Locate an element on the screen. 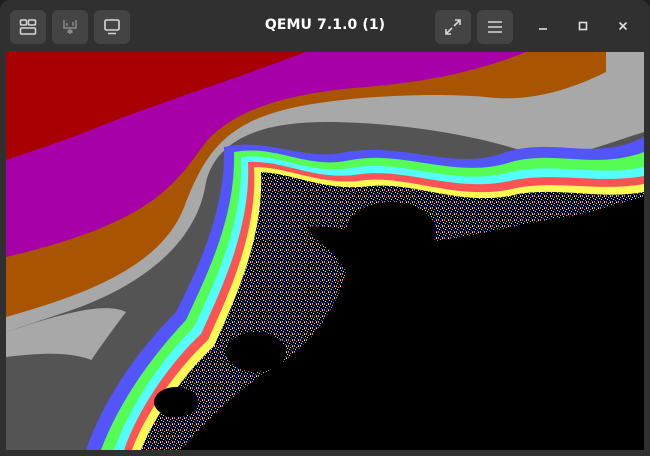 Image resolution: width=650 pixels, height=456 pixels. maximize-button is located at coordinates (583, 26).